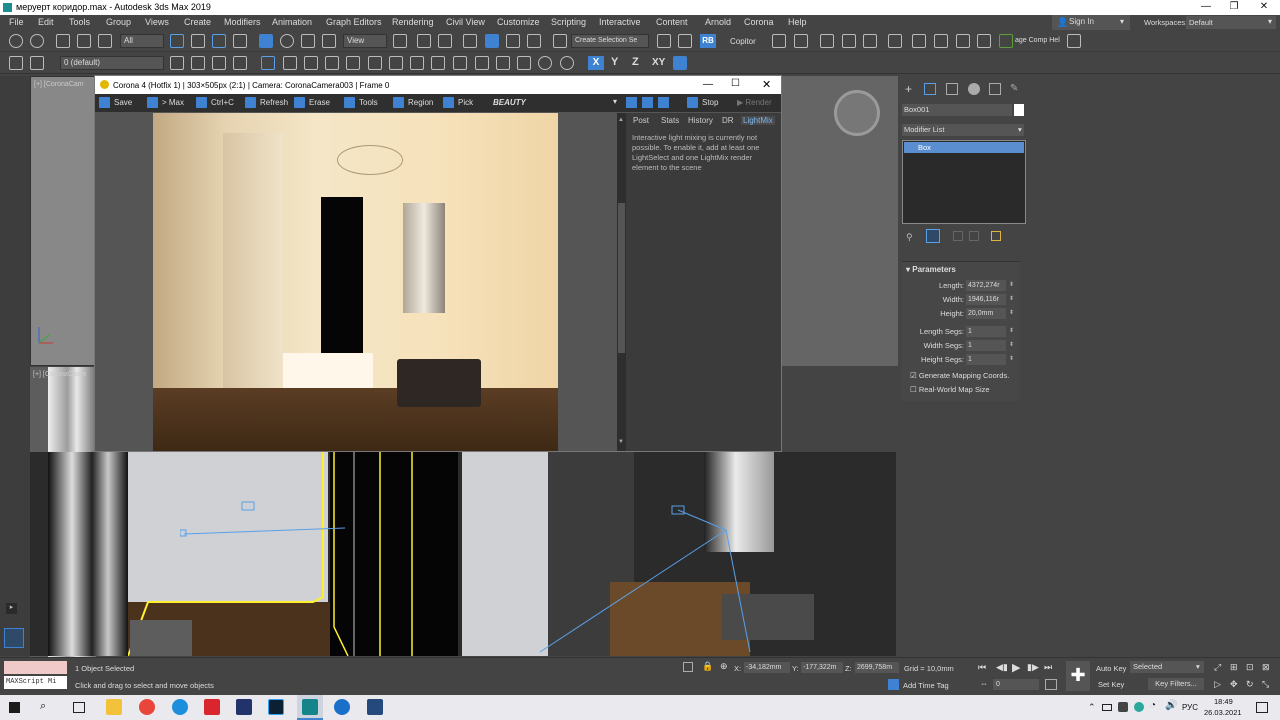 Image resolution: width=1280 pixels, height=720 pixels. What do you see at coordinates (513, 41) in the screenshot?
I see `percent-snap-icon` at bounding box center [513, 41].